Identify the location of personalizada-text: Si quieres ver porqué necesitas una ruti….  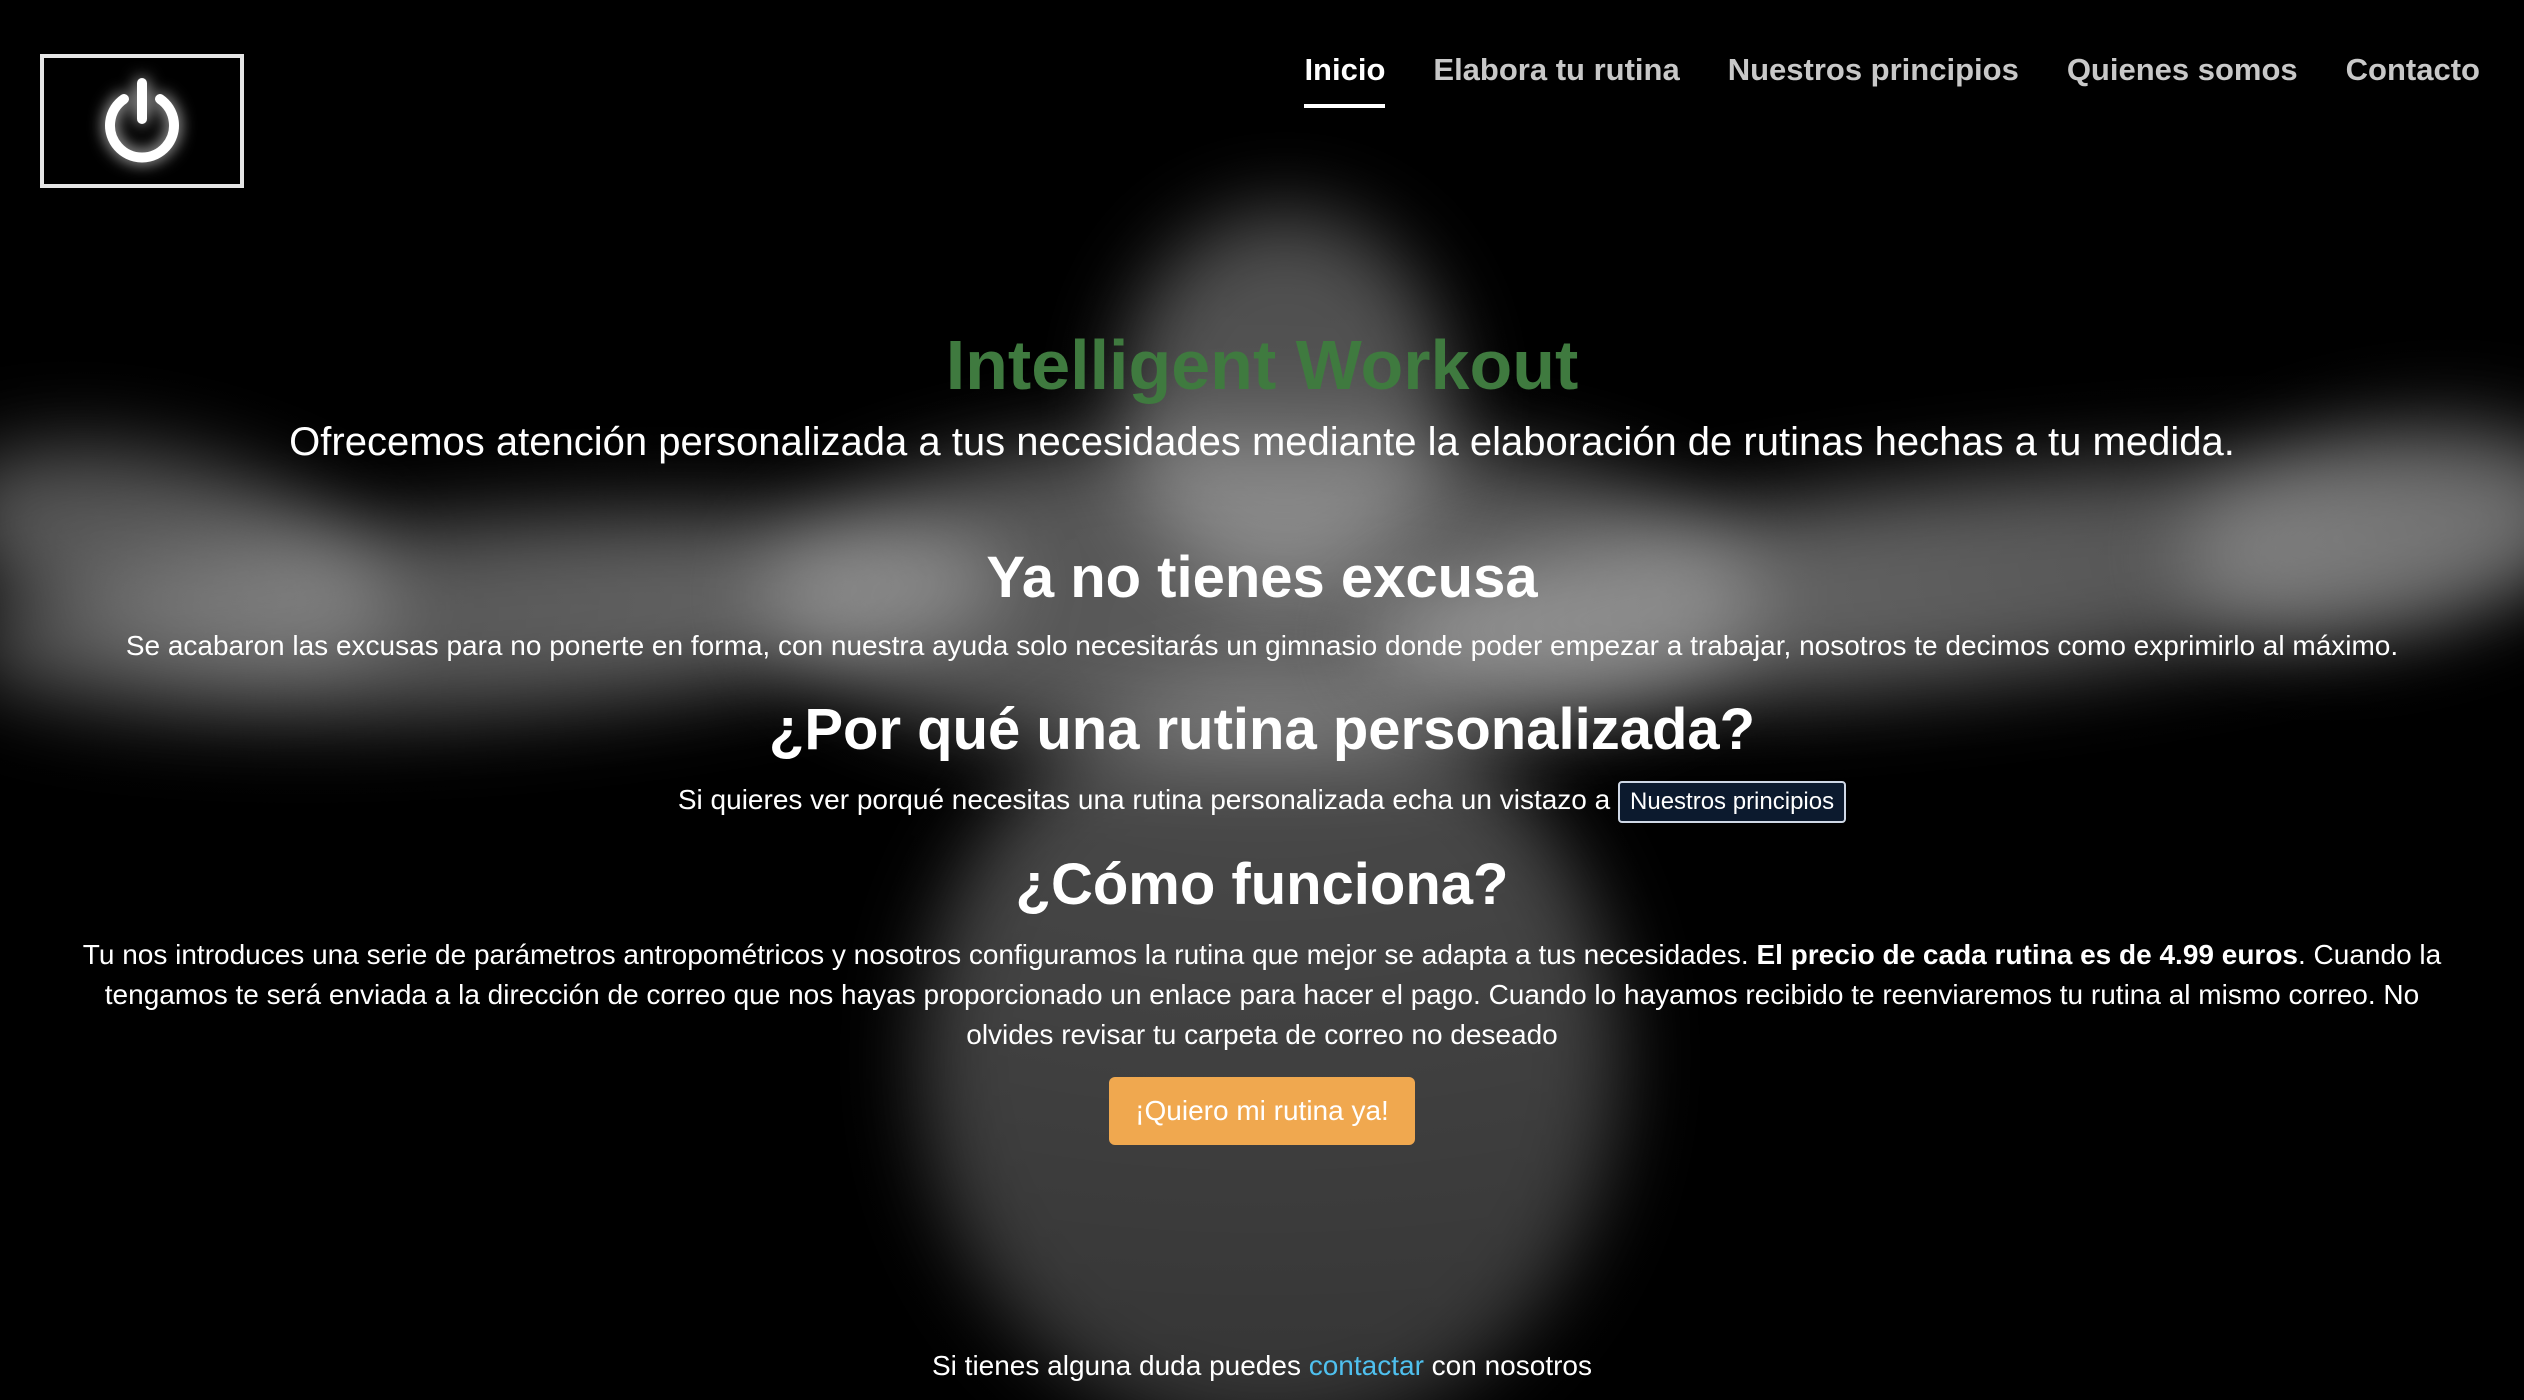
(1144, 799).